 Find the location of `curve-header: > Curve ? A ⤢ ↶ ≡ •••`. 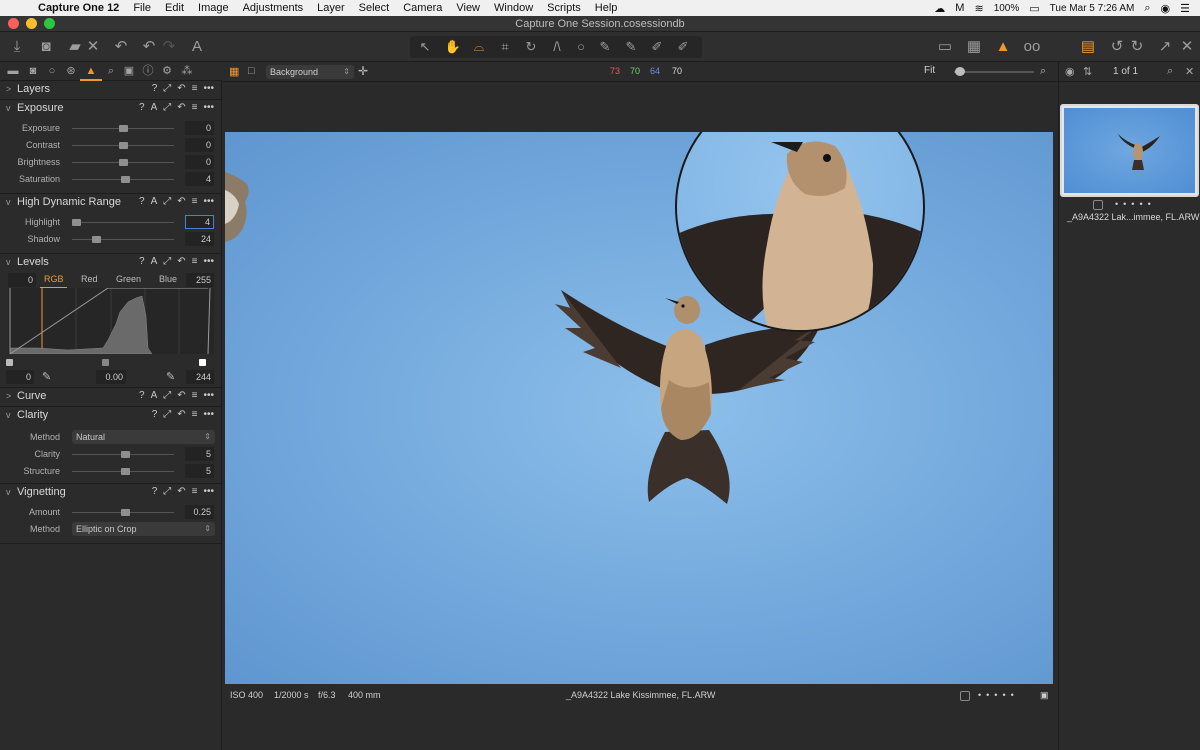

curve-header: > Curve ? A ⤢ ↶ ≡ ••• is located at coordinates (111, 397).